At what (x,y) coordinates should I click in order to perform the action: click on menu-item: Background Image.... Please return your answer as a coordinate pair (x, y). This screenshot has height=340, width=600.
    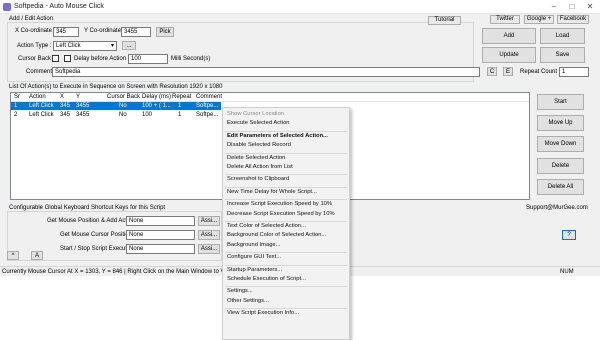
    Looking at the image, I should click on (254, 245).